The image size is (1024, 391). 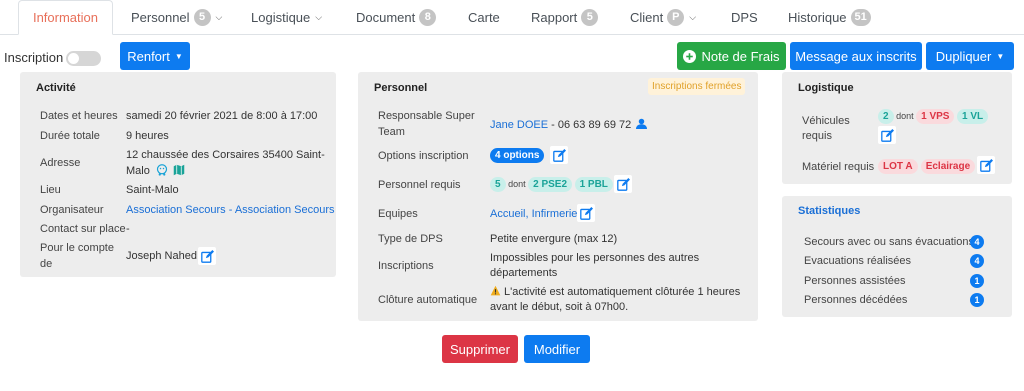 What do you see at coordinates (559, 155) in the screenshot?
I see `edit-options-button` at bounding box center [559, 155].